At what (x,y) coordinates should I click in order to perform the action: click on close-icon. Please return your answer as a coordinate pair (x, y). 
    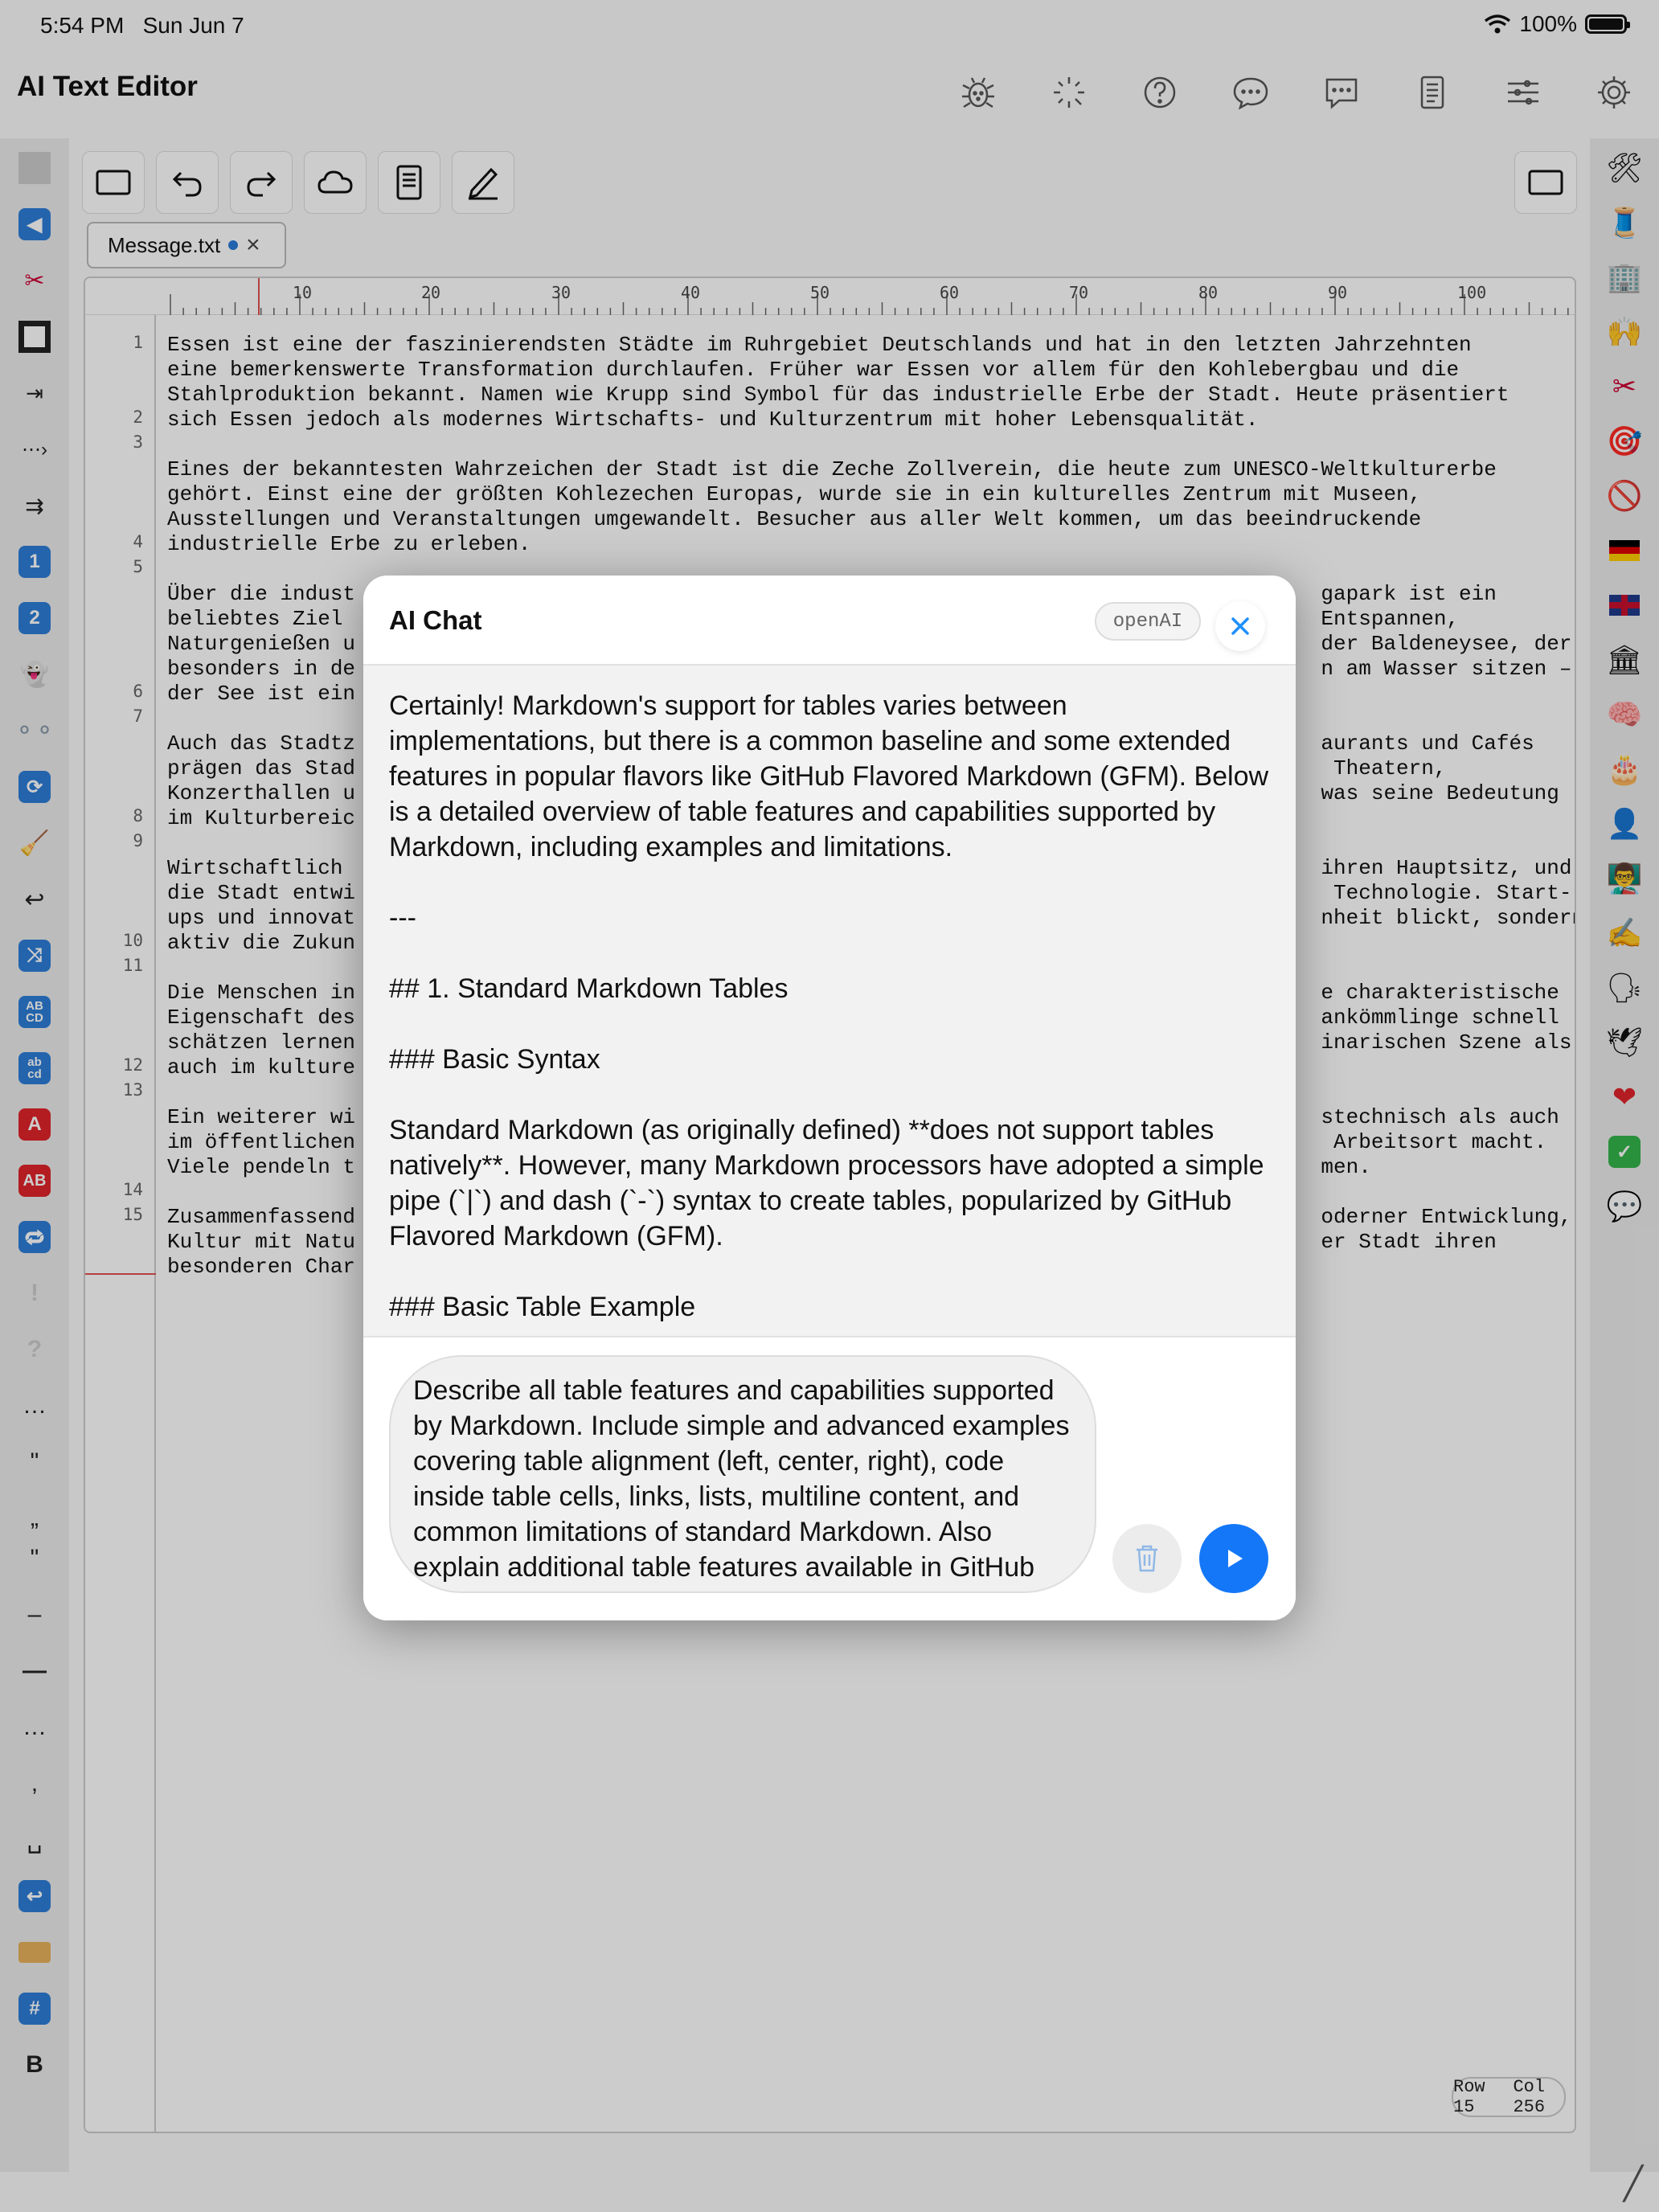
    Looking at the image, I should click on (1240, 626).